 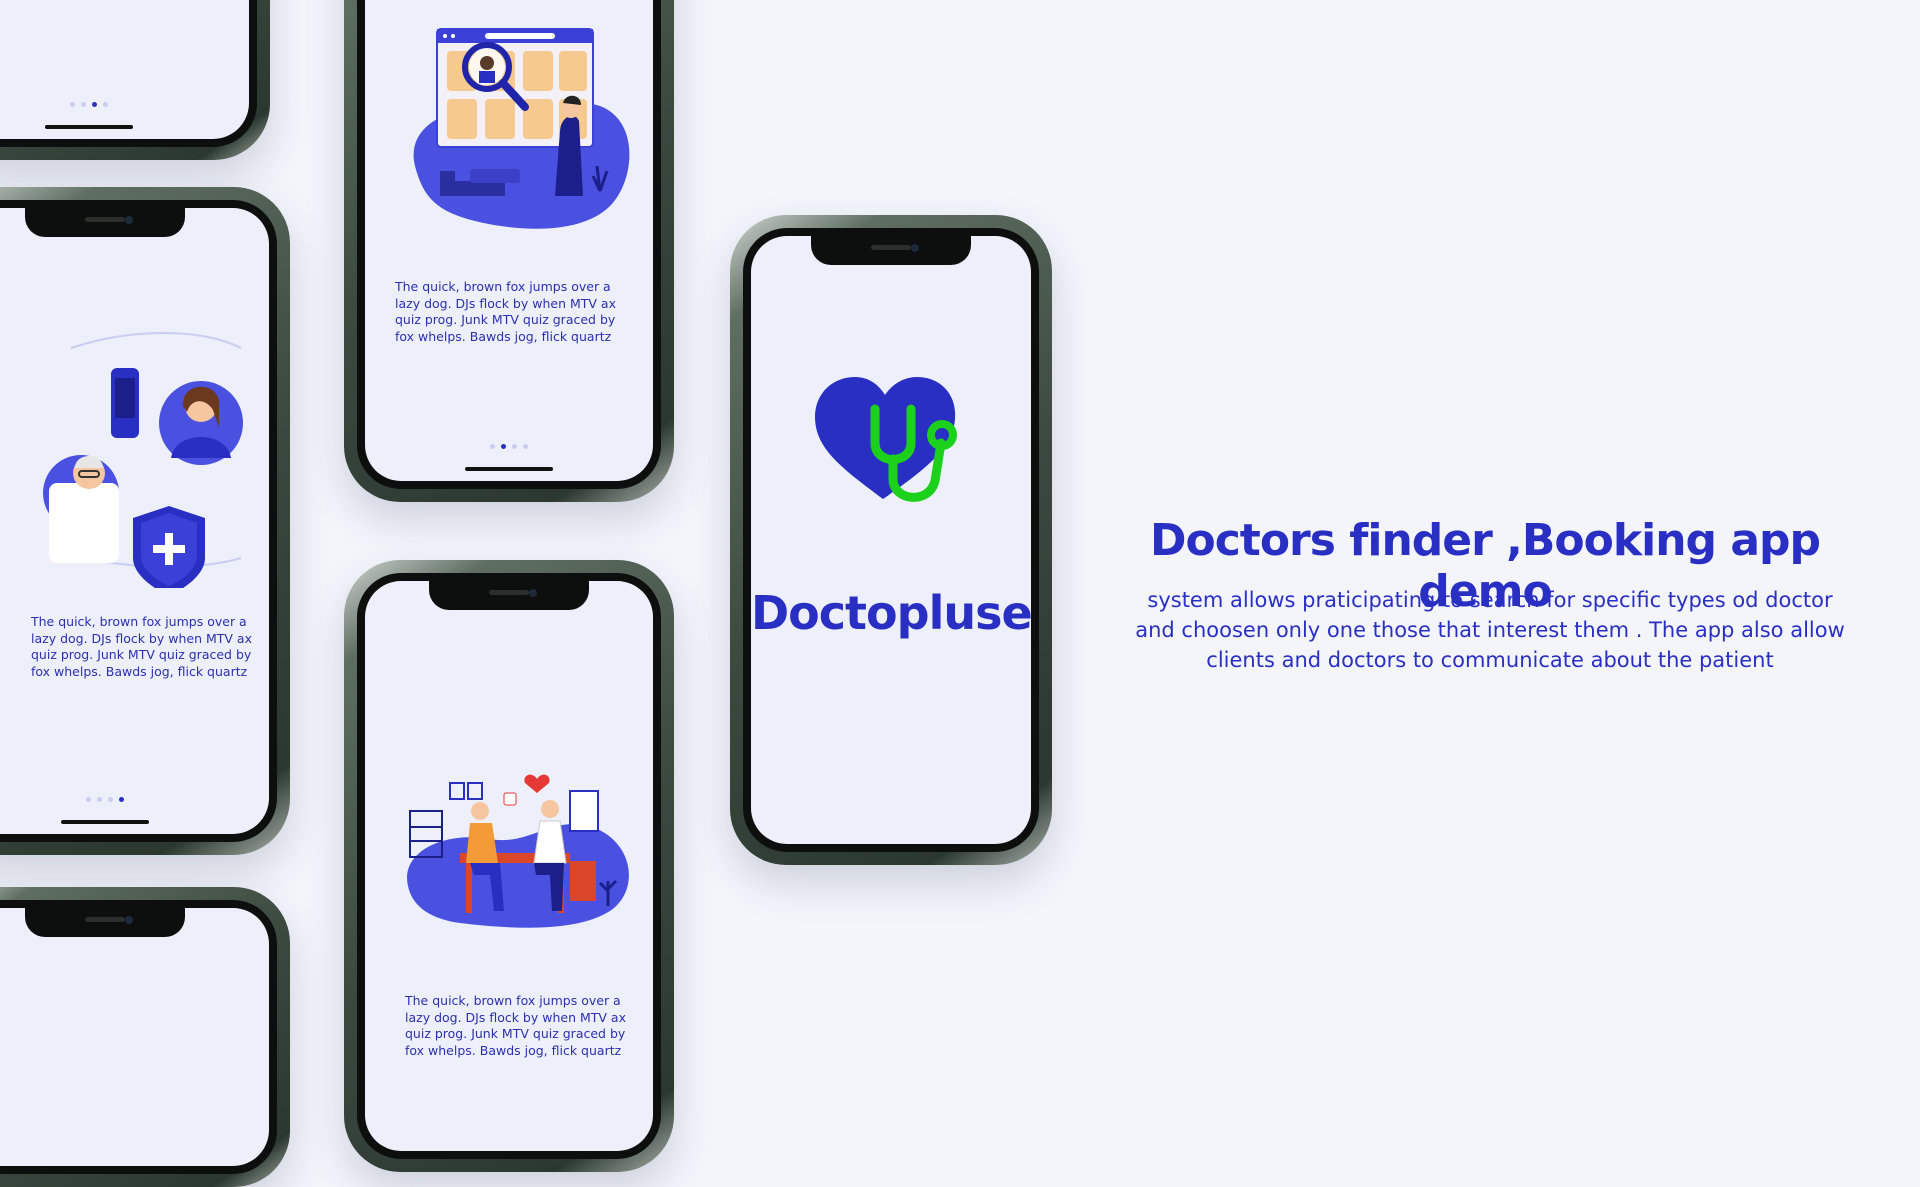 I want to click on doctor-search-illustration, so click(x=521, y=128).